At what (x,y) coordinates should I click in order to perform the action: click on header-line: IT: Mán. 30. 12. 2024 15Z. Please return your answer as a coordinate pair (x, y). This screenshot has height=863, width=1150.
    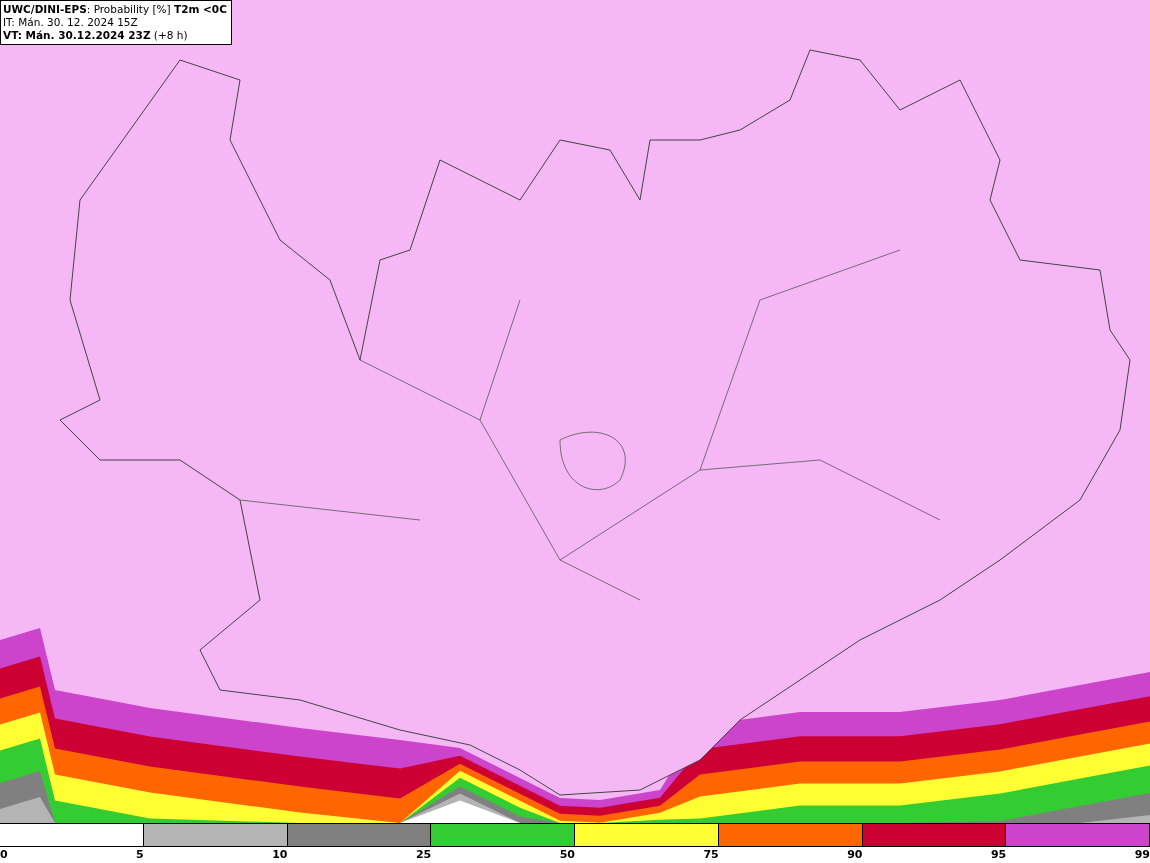
    Looking at the image, I should click on (71, 22).